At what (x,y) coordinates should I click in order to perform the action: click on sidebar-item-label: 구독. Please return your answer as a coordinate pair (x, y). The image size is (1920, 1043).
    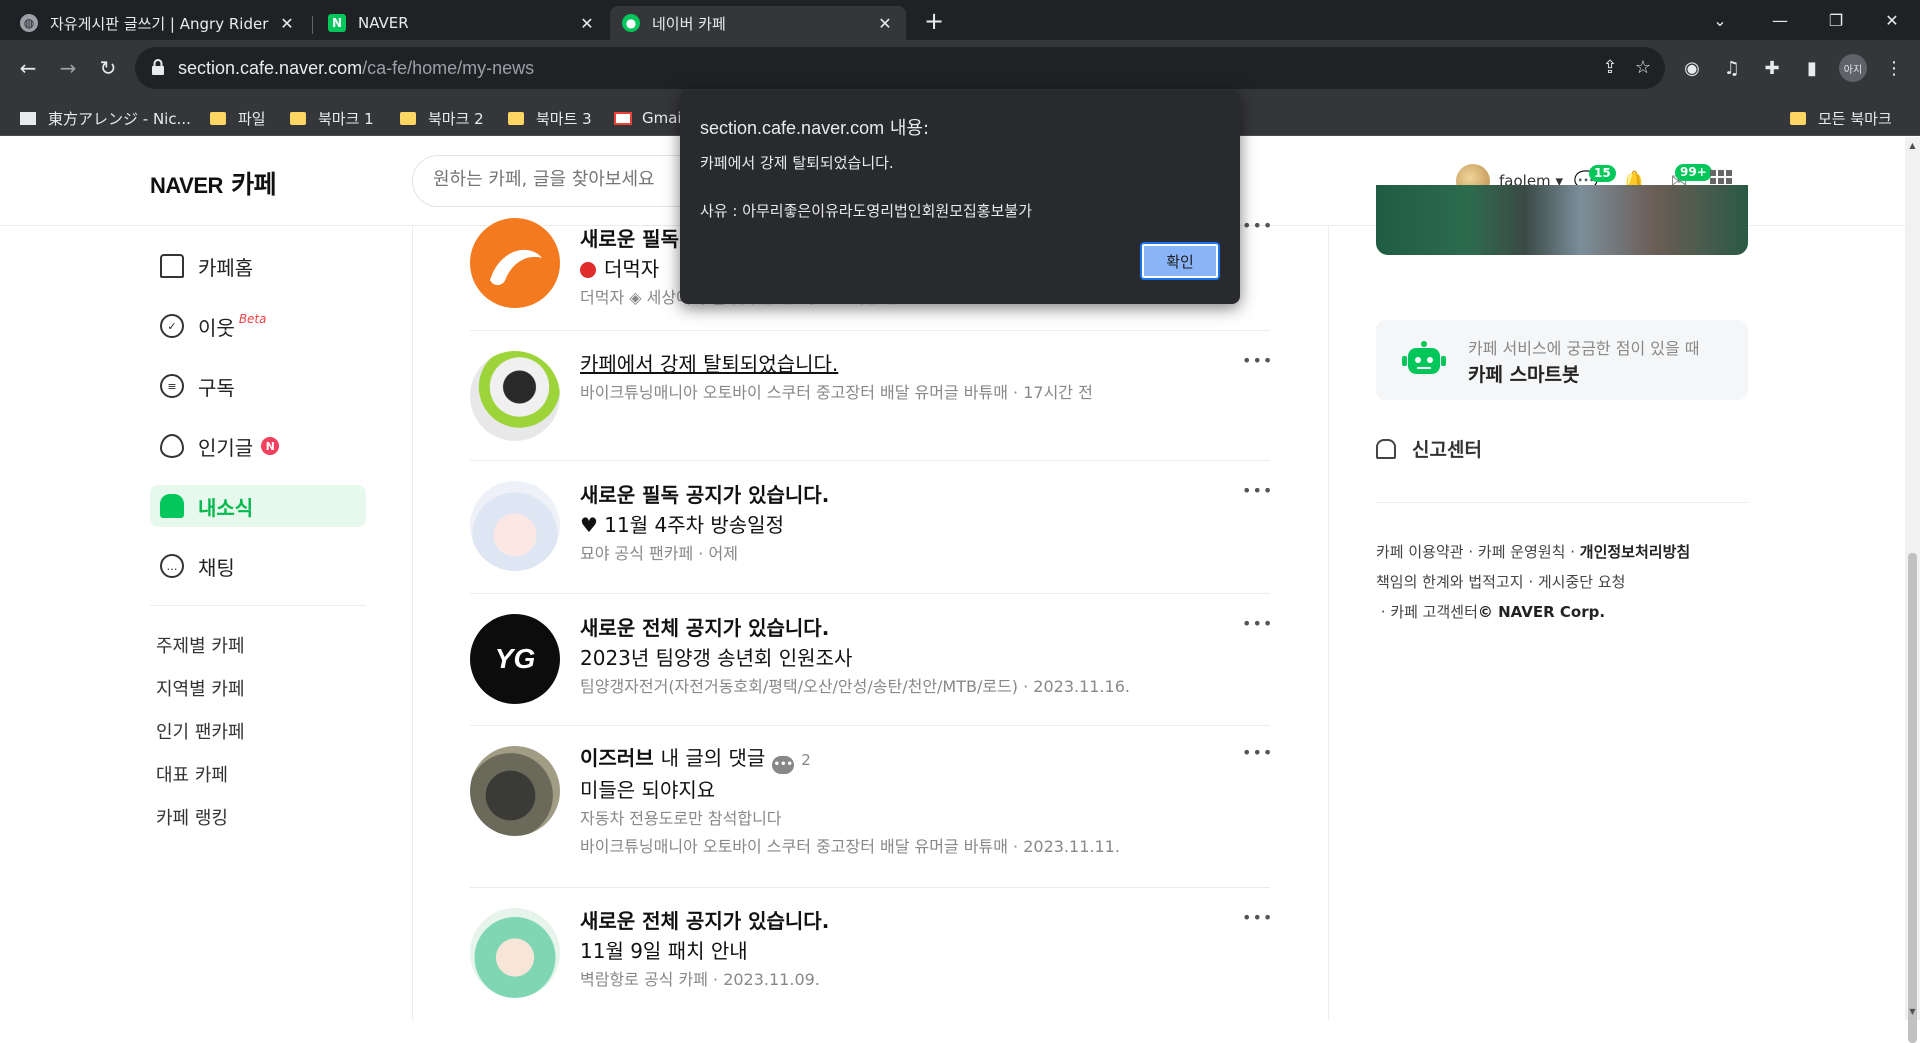
    Looking at the image, I should click on (216, 387).